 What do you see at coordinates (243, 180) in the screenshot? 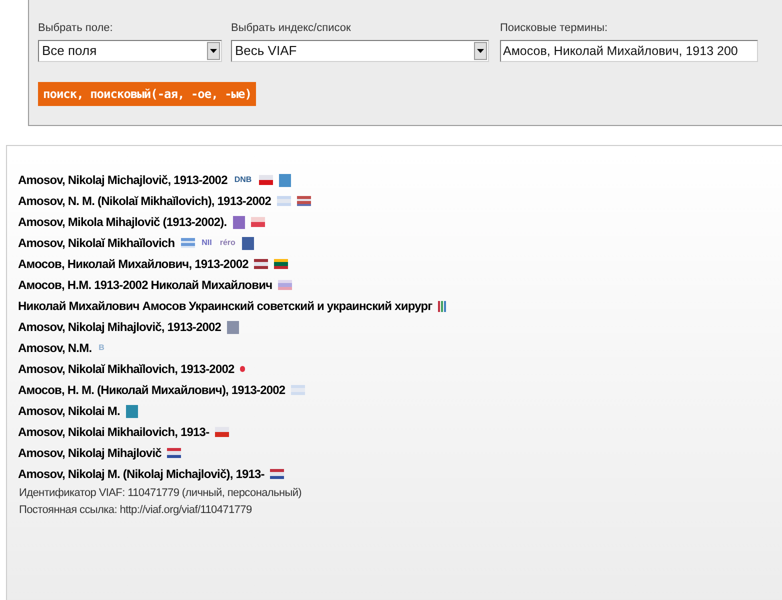
I see `source-badge: DNB` at bounding box center [243, 180].